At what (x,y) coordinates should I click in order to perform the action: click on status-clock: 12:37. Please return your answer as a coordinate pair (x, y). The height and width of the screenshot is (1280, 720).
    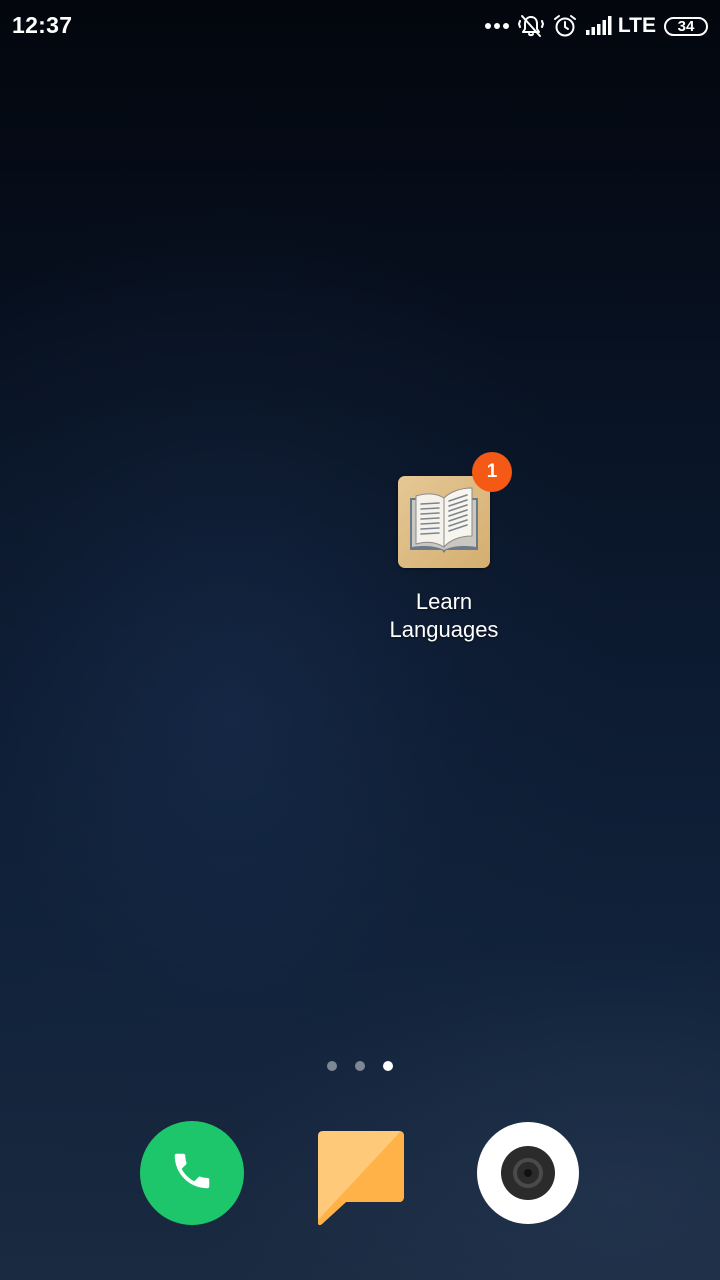
    Looking at the image, I should click on (42, 25).